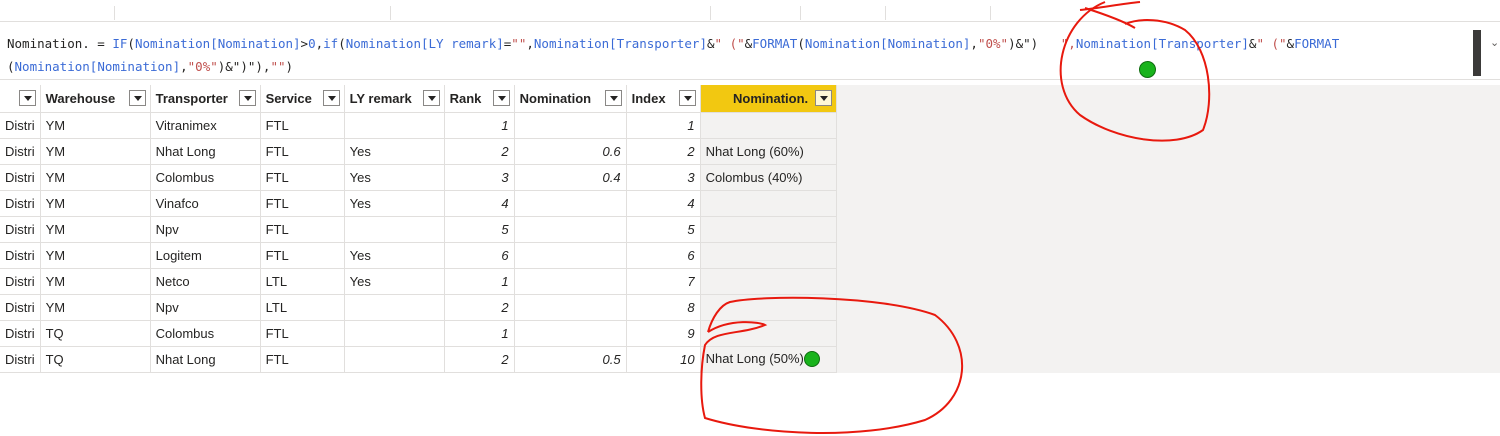 Image resolution: width=1500 pixels, height=436 pixels. What do you see at coordinates (570, 359) in the screenshot?
I see `table-cell: 0.5` at bounding box center [570, 359].